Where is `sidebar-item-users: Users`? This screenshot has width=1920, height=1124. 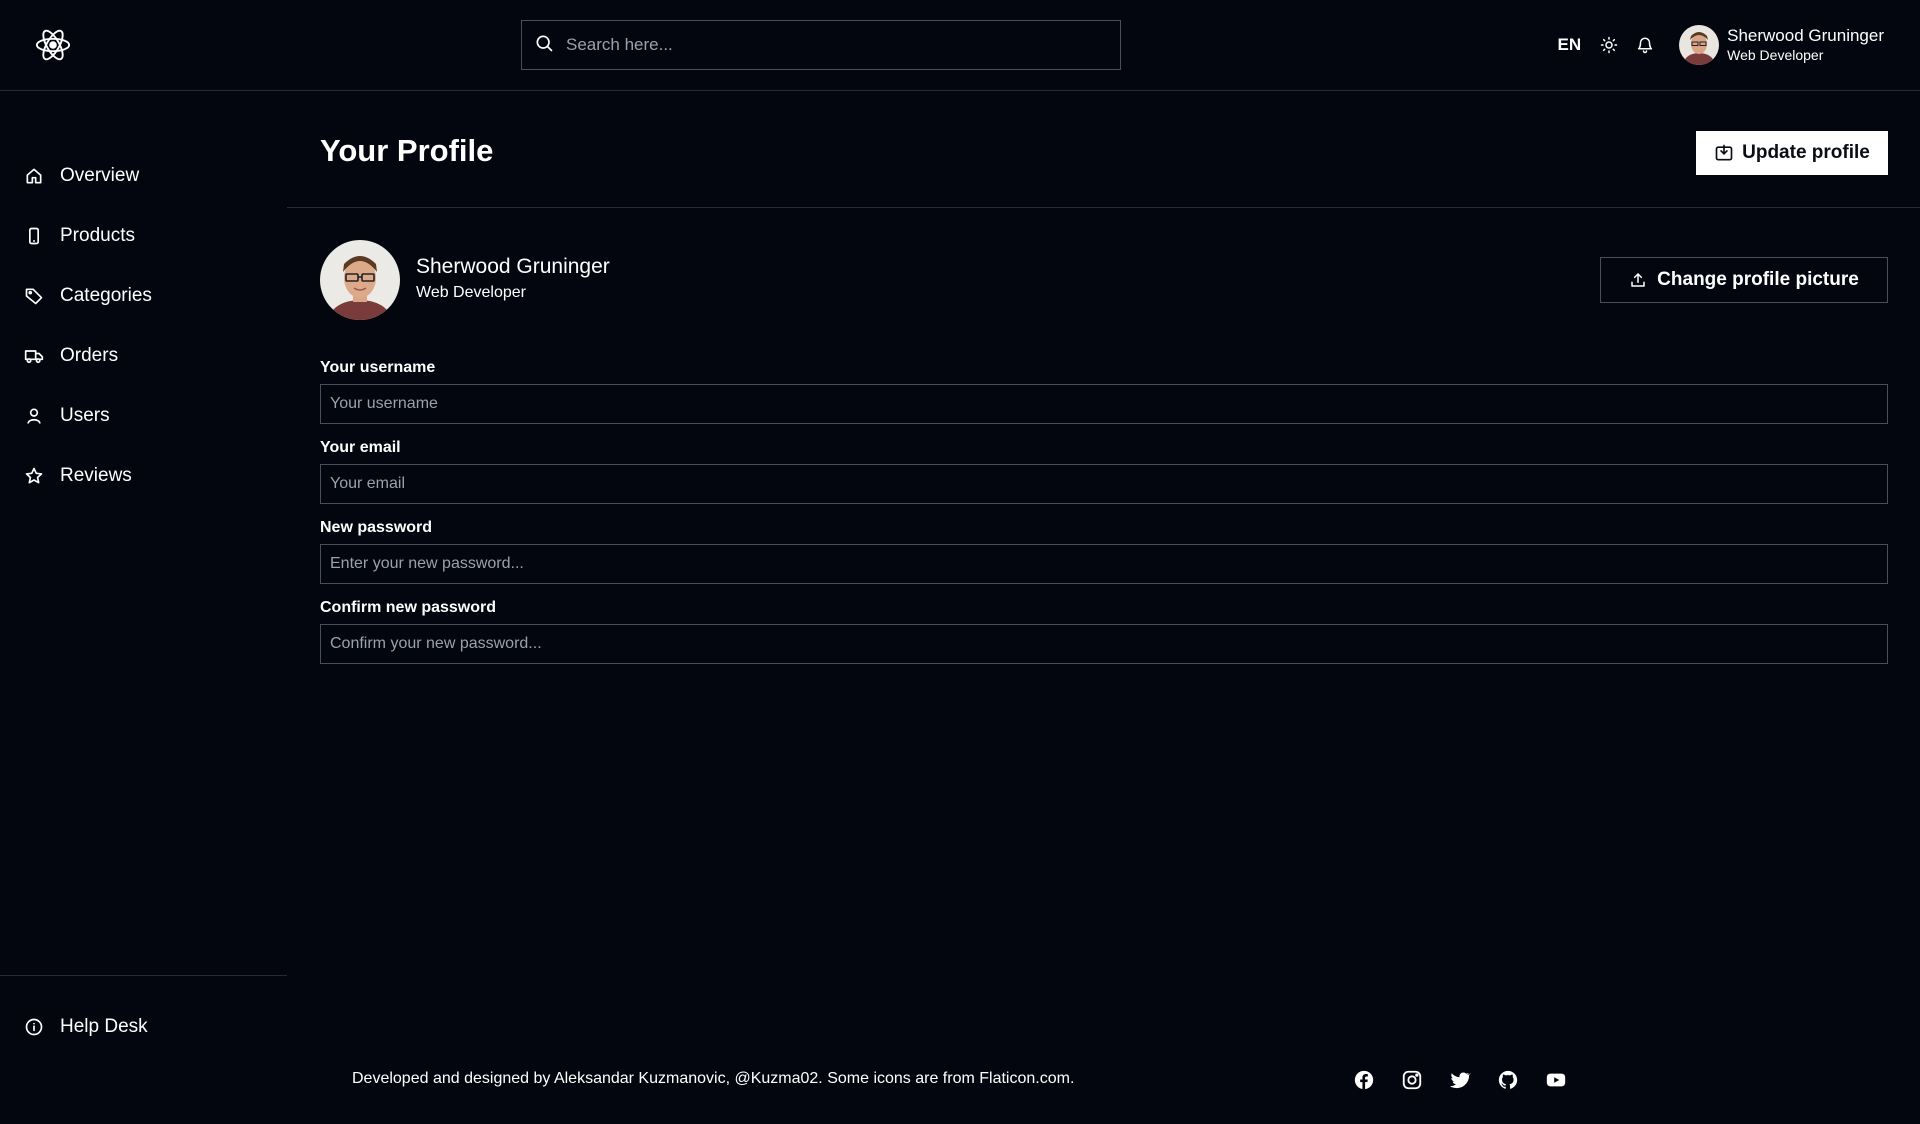
sidebar-item-users: Users is located at coordinates (143, 416).